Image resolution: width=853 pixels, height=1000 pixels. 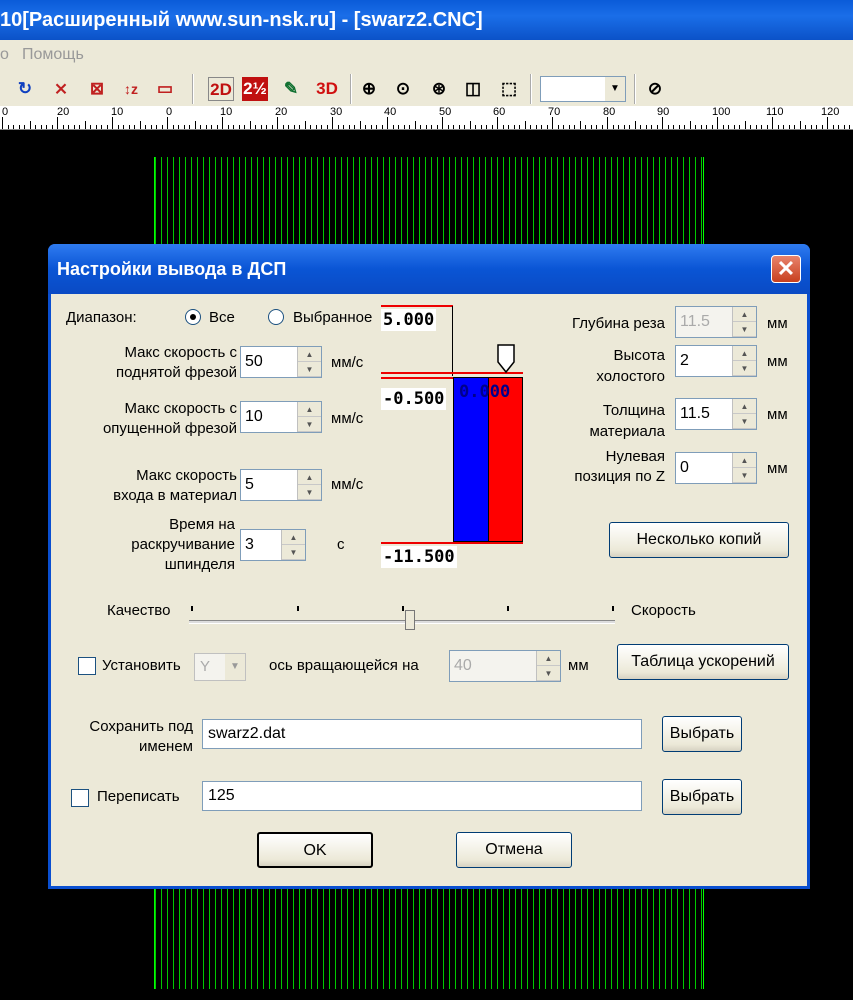 What do you see at coordinates (281, 417) in the screenshot?
I see `max-speed-down-spinner: 10 ▲ ▼` at bounding box center [281, 417].